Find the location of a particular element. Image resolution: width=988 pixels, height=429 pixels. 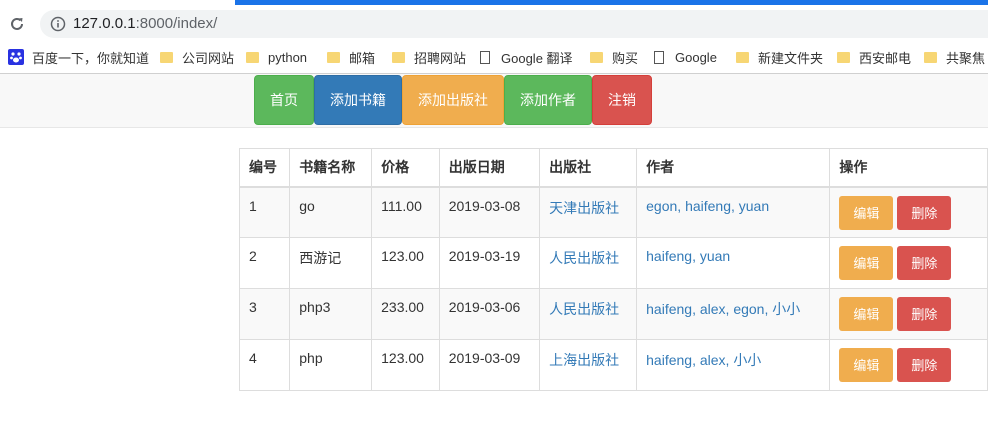

bookmark-shopping: 购买 is located at coordinates (614, 57).